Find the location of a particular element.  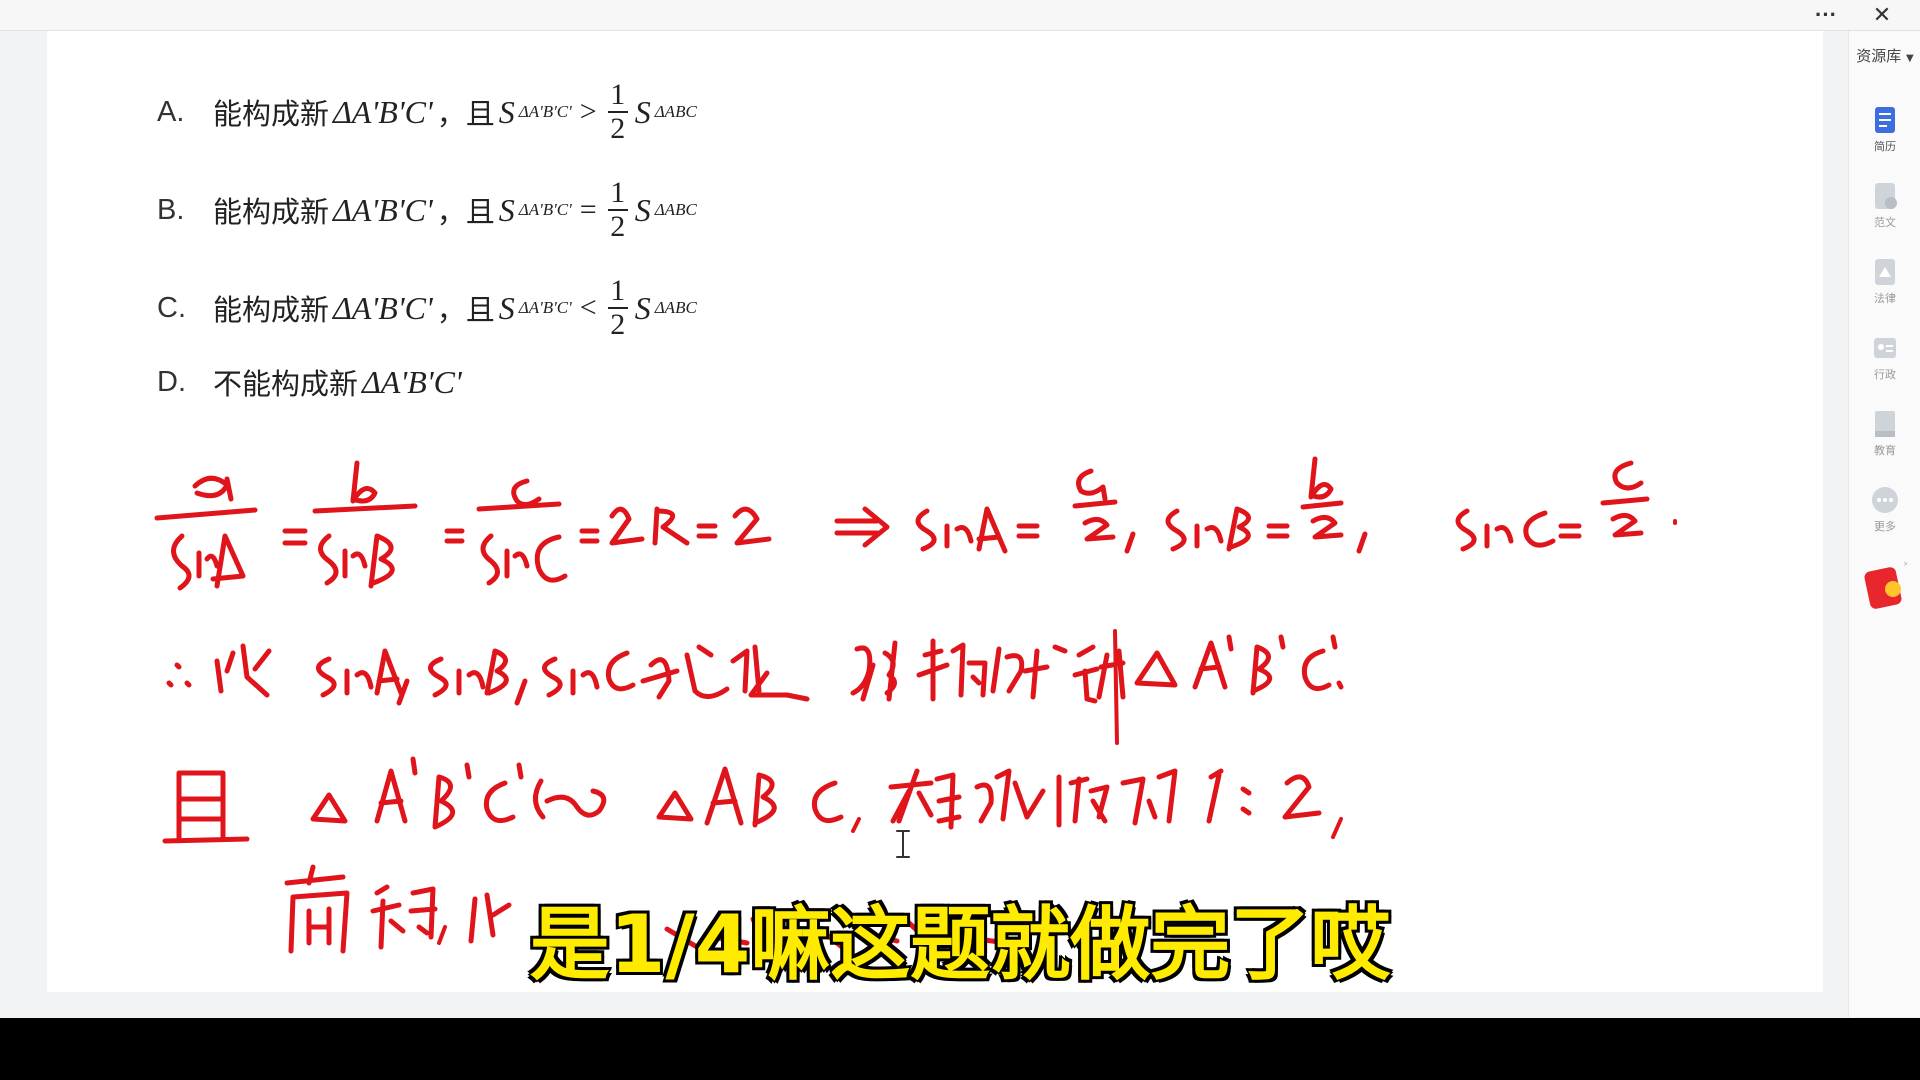

sidebar-item-label: 教育 is located at coordinates (1885, 450).